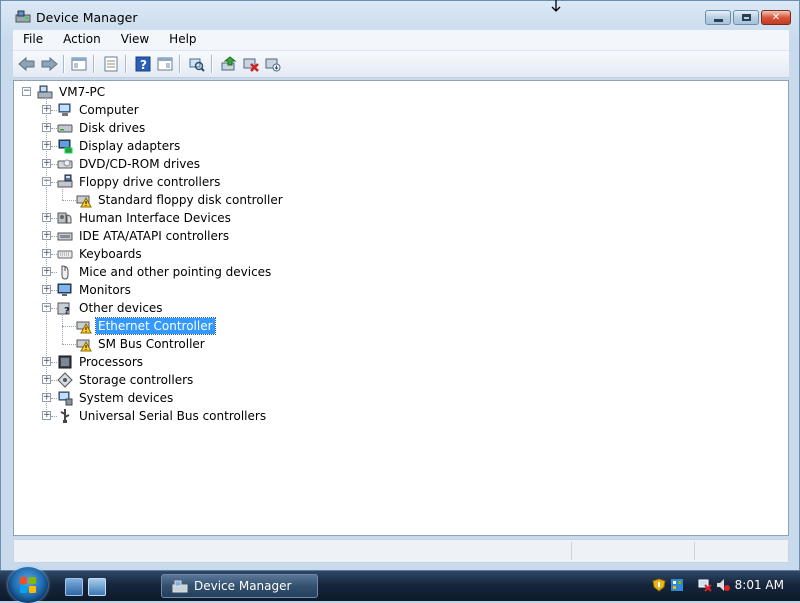  I want to click on action-pane-button, so click(165, 64).